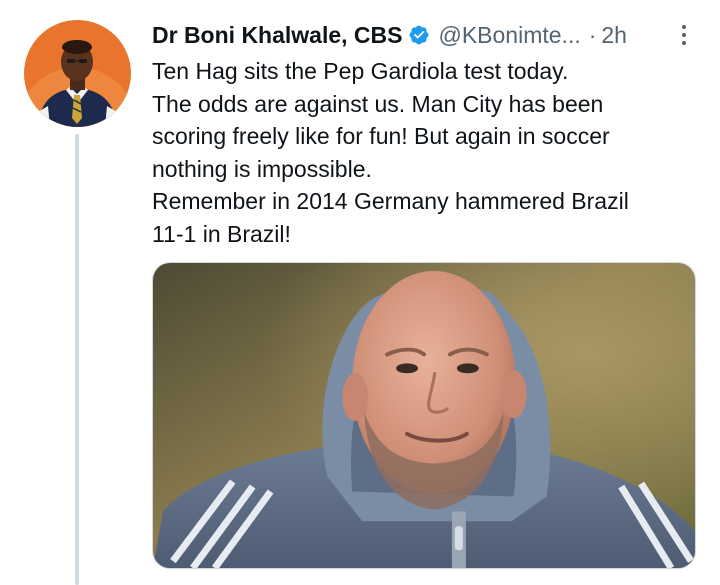 The image size is (720, 585). What do you see at coordinates (221, 233) in the screenshot?
I see `tweet-text-line: 11-1 in Brazil!` at bounding box center [221, 233].